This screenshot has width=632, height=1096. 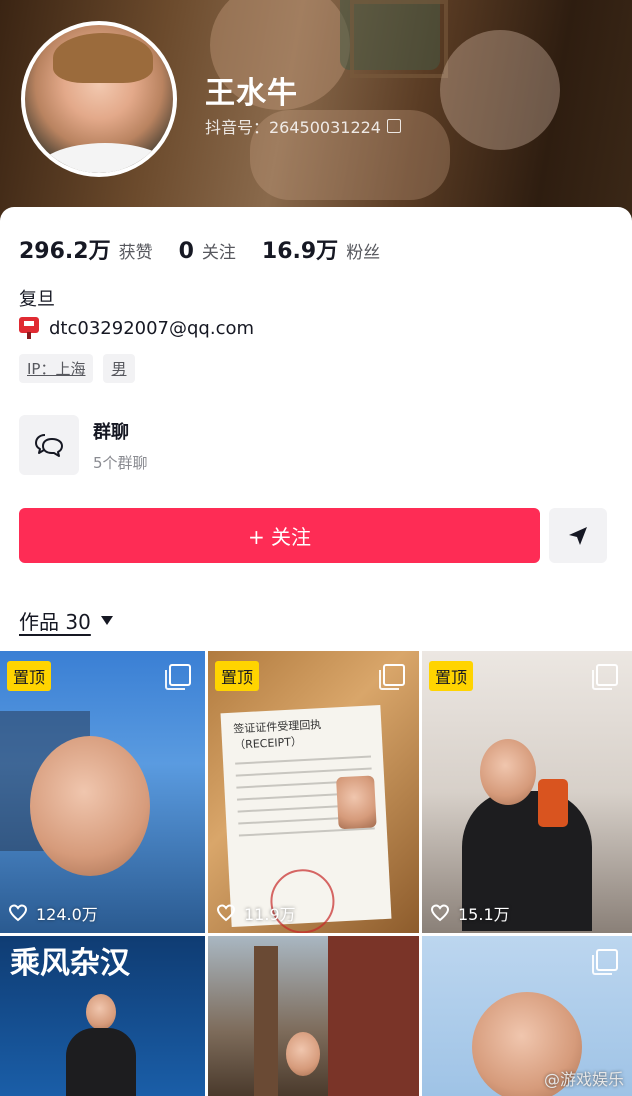 I want to click on copy-icon, so click(x=393, y=126).